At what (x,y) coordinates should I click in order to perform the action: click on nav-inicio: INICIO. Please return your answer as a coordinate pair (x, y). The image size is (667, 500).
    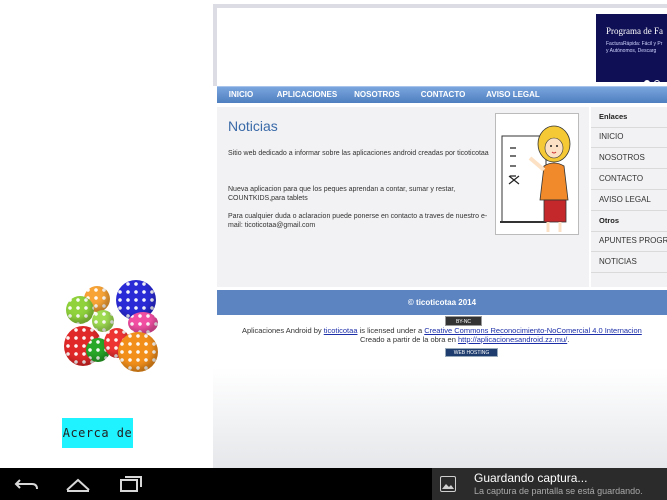
    Looking at the image, I should click on (241, 95).